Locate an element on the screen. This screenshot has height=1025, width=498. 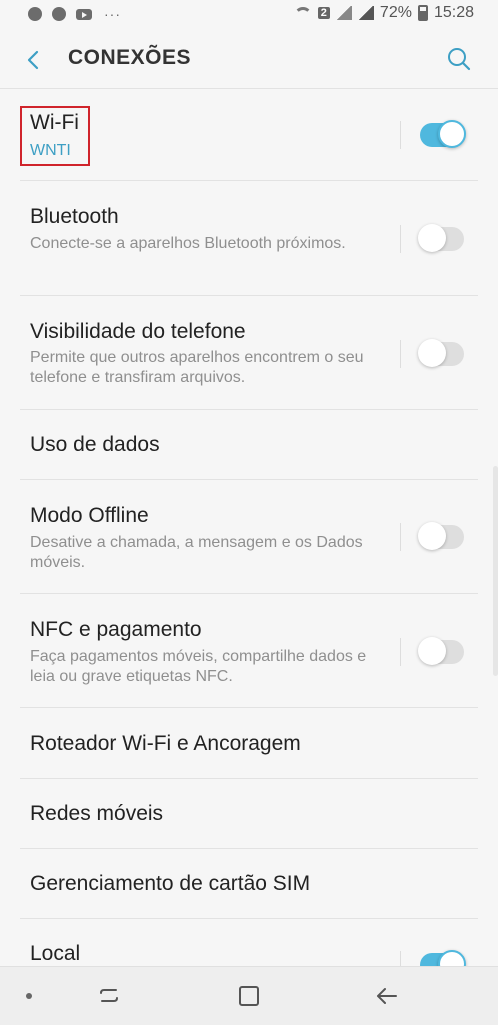
scrollbar is located at coordinates (495, 571).